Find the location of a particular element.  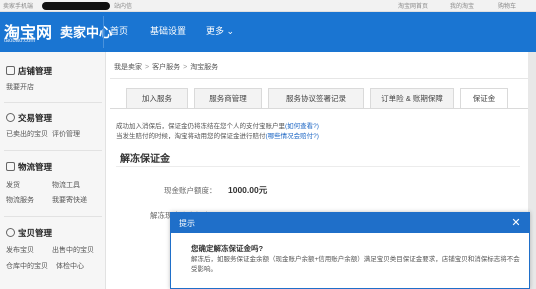

breadcrumb-seller: 我是卖家 is located at coordinates (128, 67).